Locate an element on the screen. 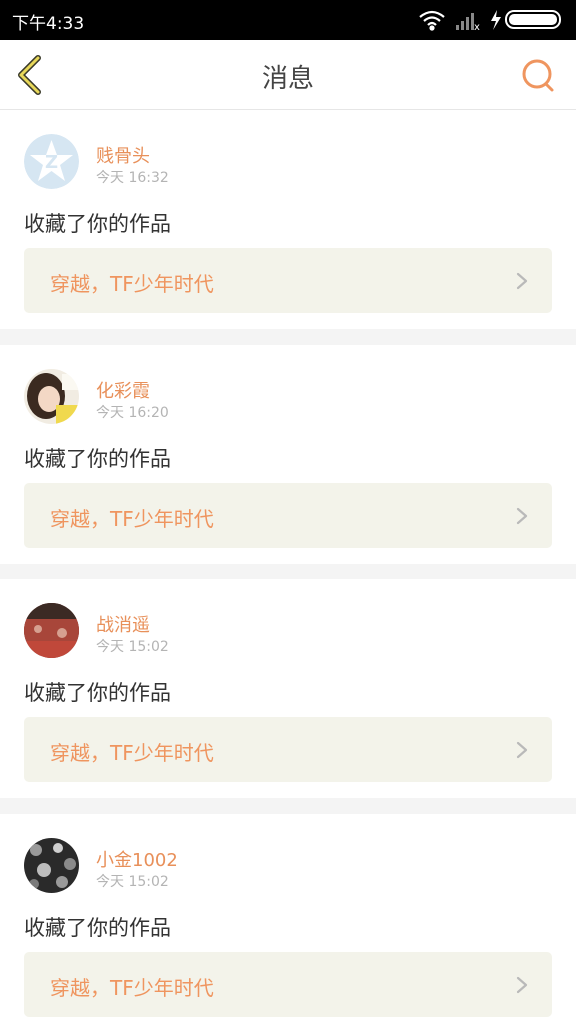  svg-text: x is located at coordinates (477, 27).